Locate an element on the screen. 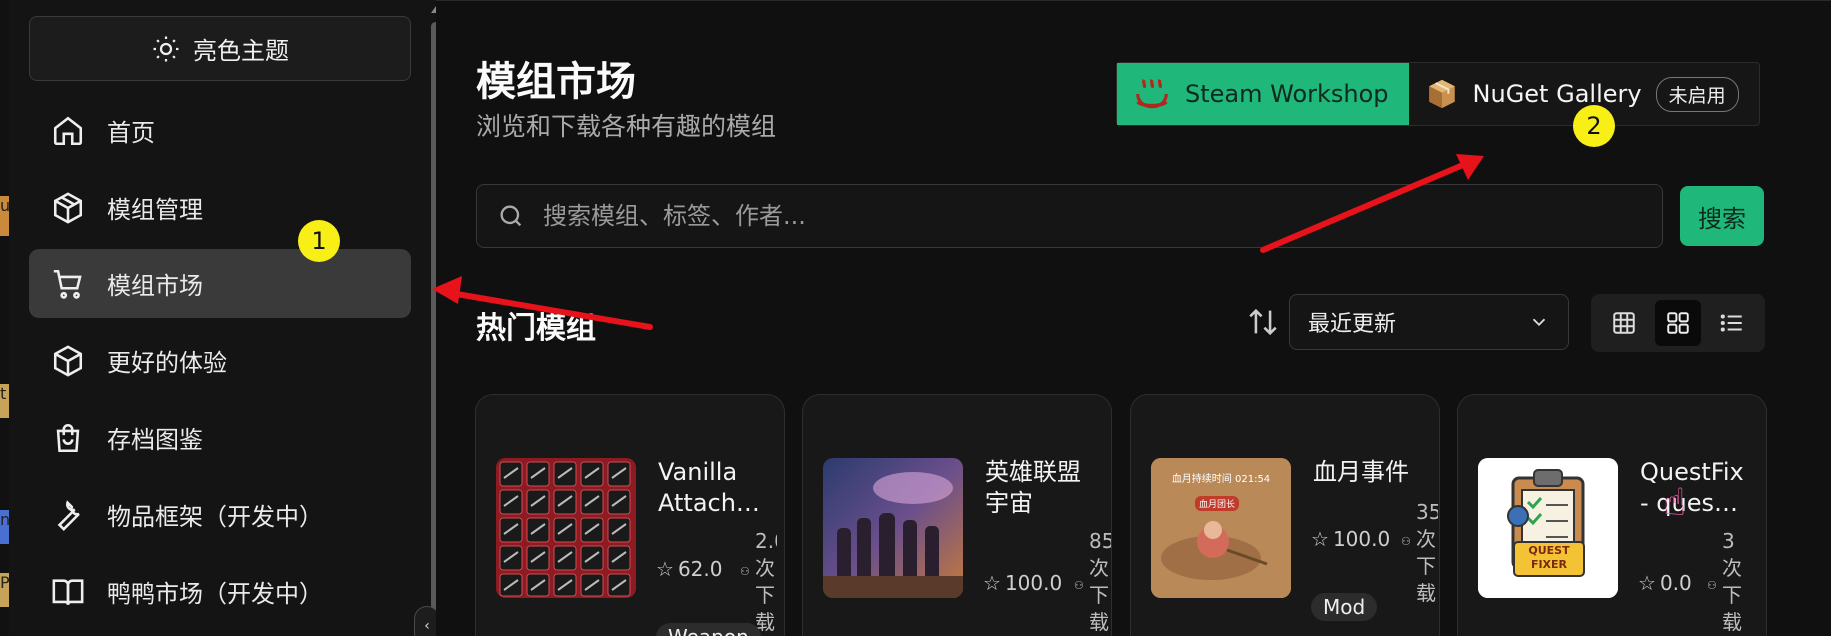 This screenshot has height=636, width=1831. mod-rating: ☆ 62.0 is located at coordinates (689, 569).